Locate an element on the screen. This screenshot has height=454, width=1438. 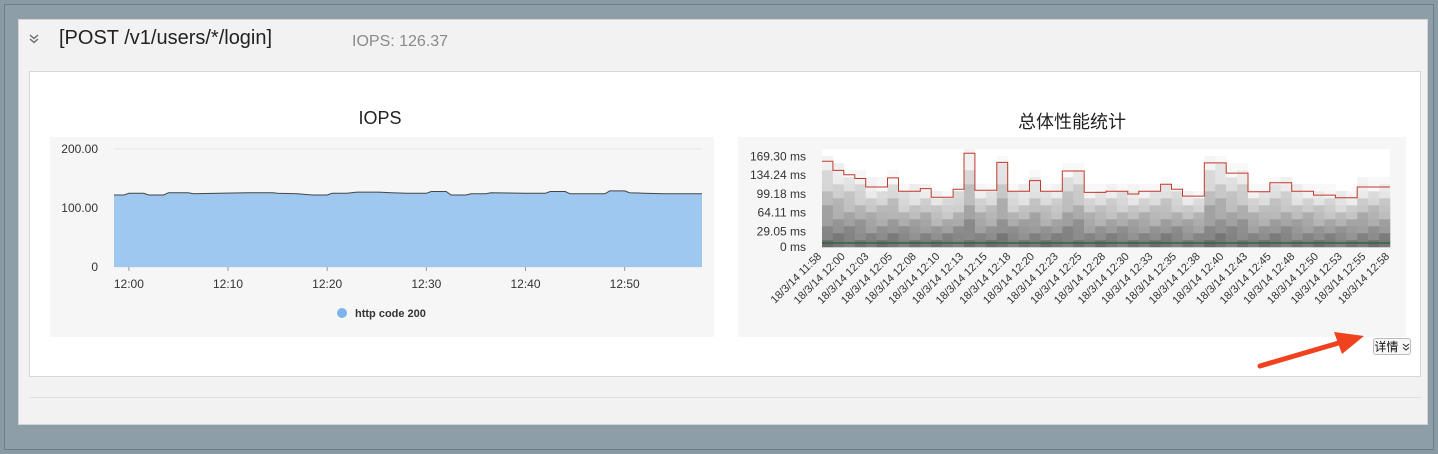
detail-button: 详情 is located at coordinates (1392, 346).